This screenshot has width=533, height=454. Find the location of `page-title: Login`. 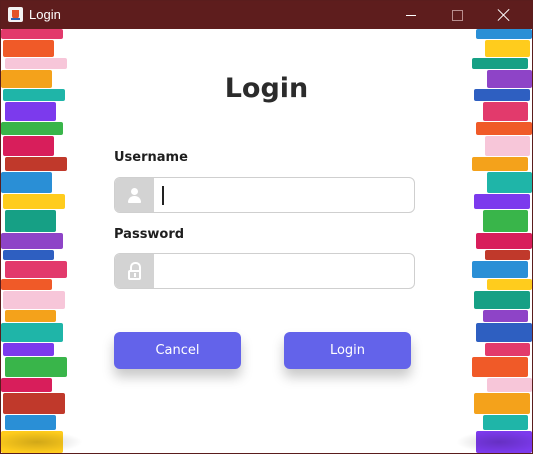

page-title: Login is located at coordinates (266, 88).